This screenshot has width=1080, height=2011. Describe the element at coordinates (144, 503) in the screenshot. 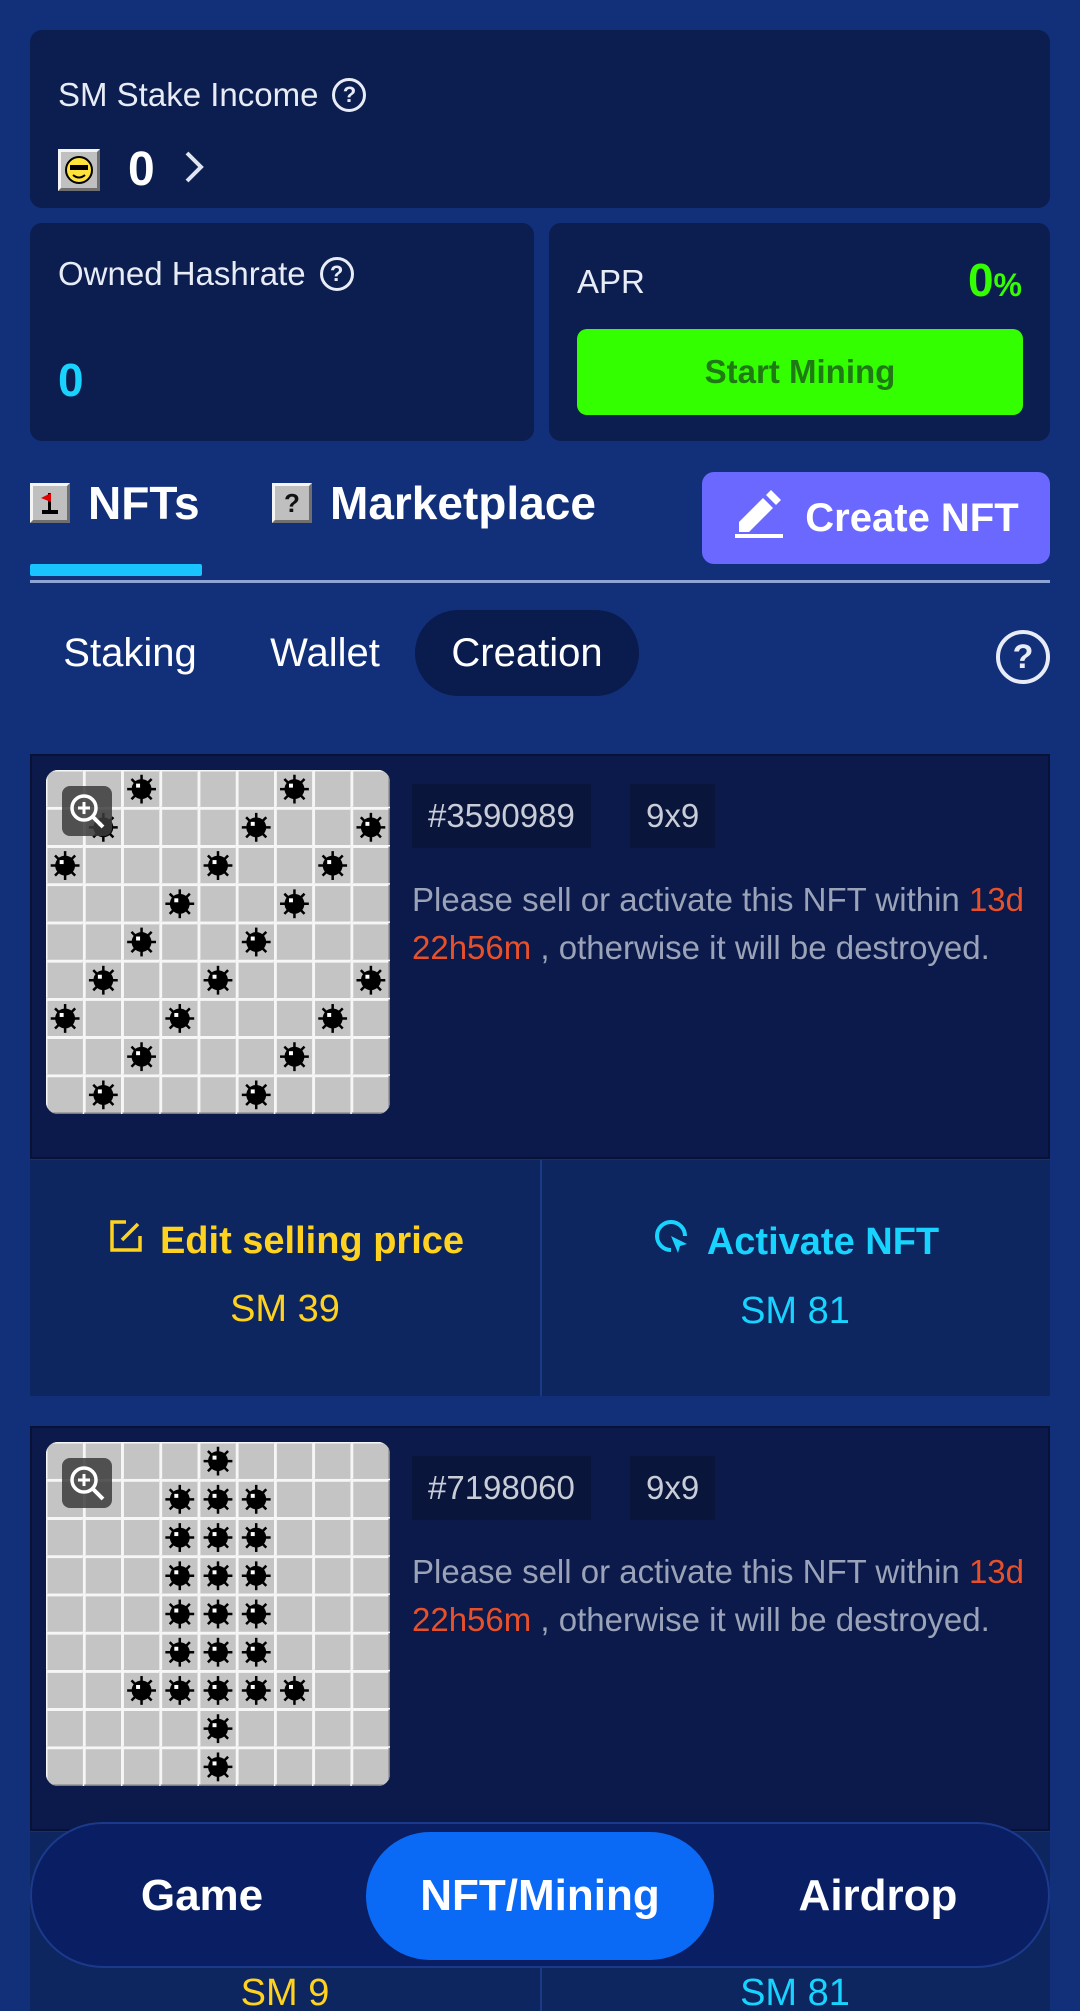

I see `tab-nfts-label: NFTs` at that location.